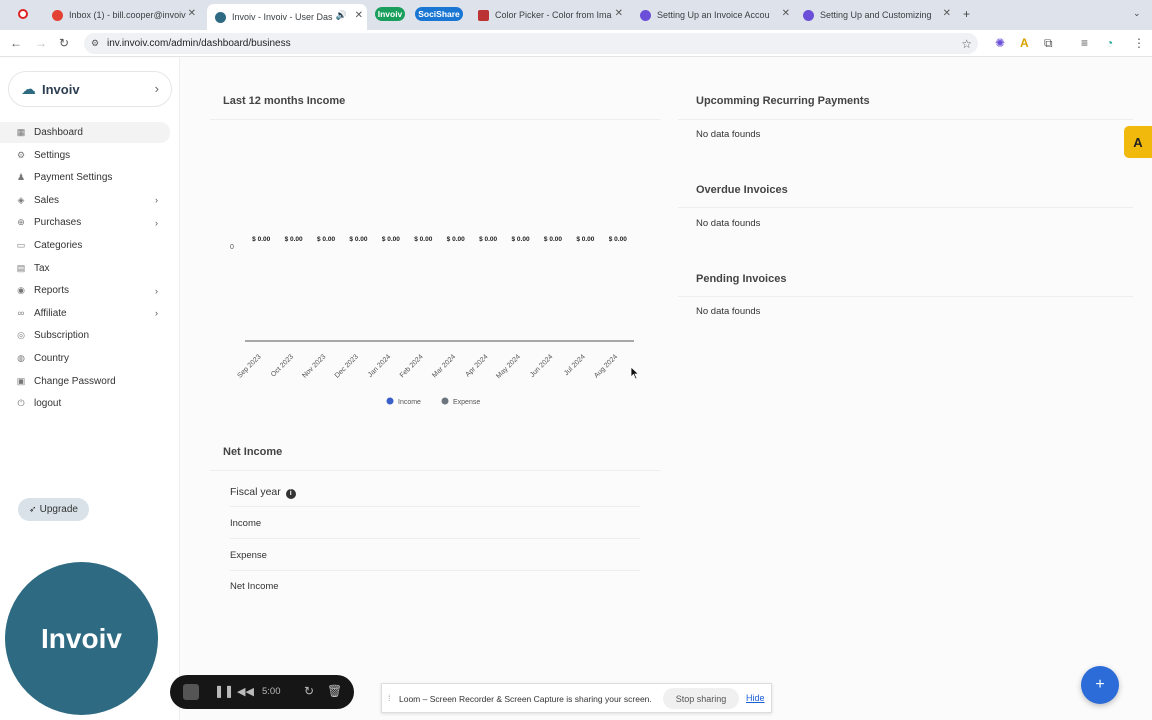 The height and width of the screenshot is (720, 1152). What do you see at coordinates (409, 402) in the screenshot?
I see `legend-label: Income` at bounding box center [409, 402].